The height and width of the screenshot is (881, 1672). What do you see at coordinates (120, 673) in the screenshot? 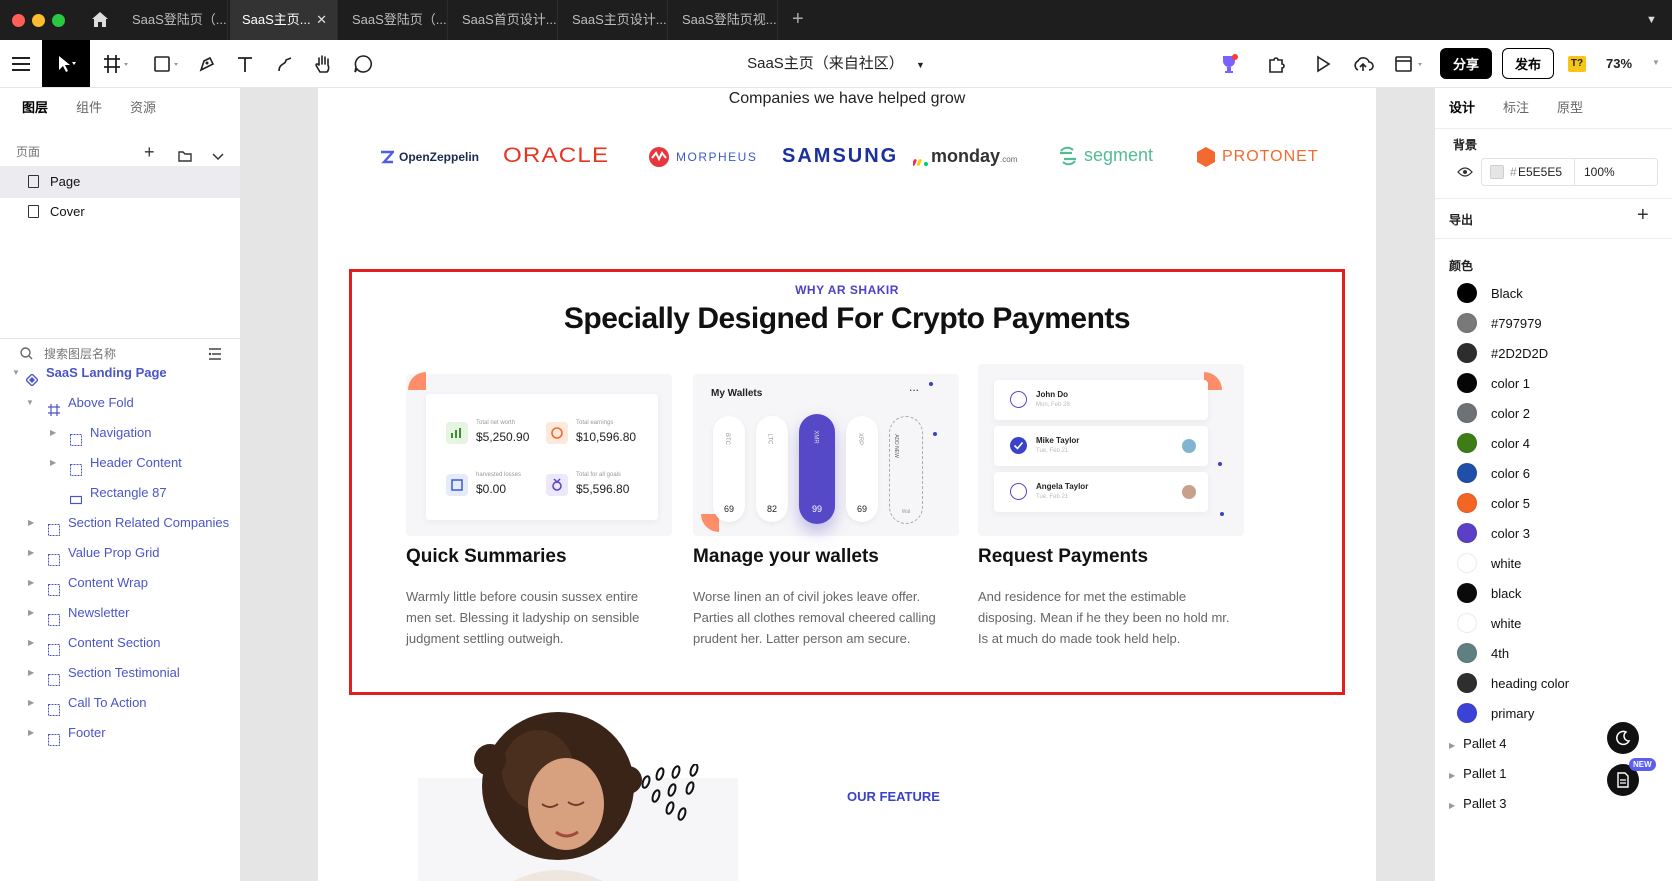
I see `layer-item: ▶ Section Testimonial` at bounding box center [120, 673].